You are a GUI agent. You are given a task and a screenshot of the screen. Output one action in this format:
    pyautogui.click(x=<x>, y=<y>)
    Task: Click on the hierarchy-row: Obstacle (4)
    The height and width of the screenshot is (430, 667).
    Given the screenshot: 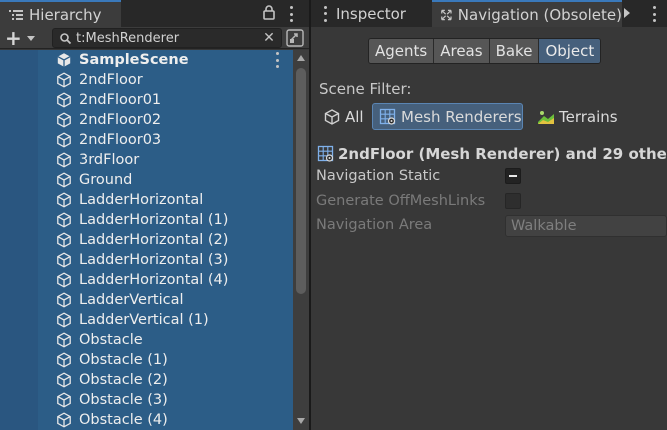 What is the action you would take?
    pyautogui.click(x=146, y=420)
    